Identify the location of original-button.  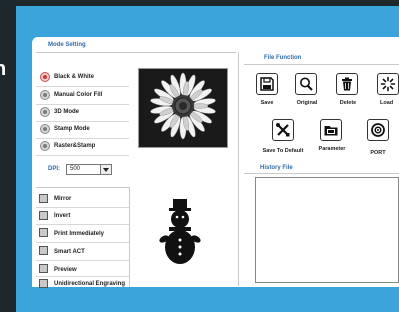
(306, 84).